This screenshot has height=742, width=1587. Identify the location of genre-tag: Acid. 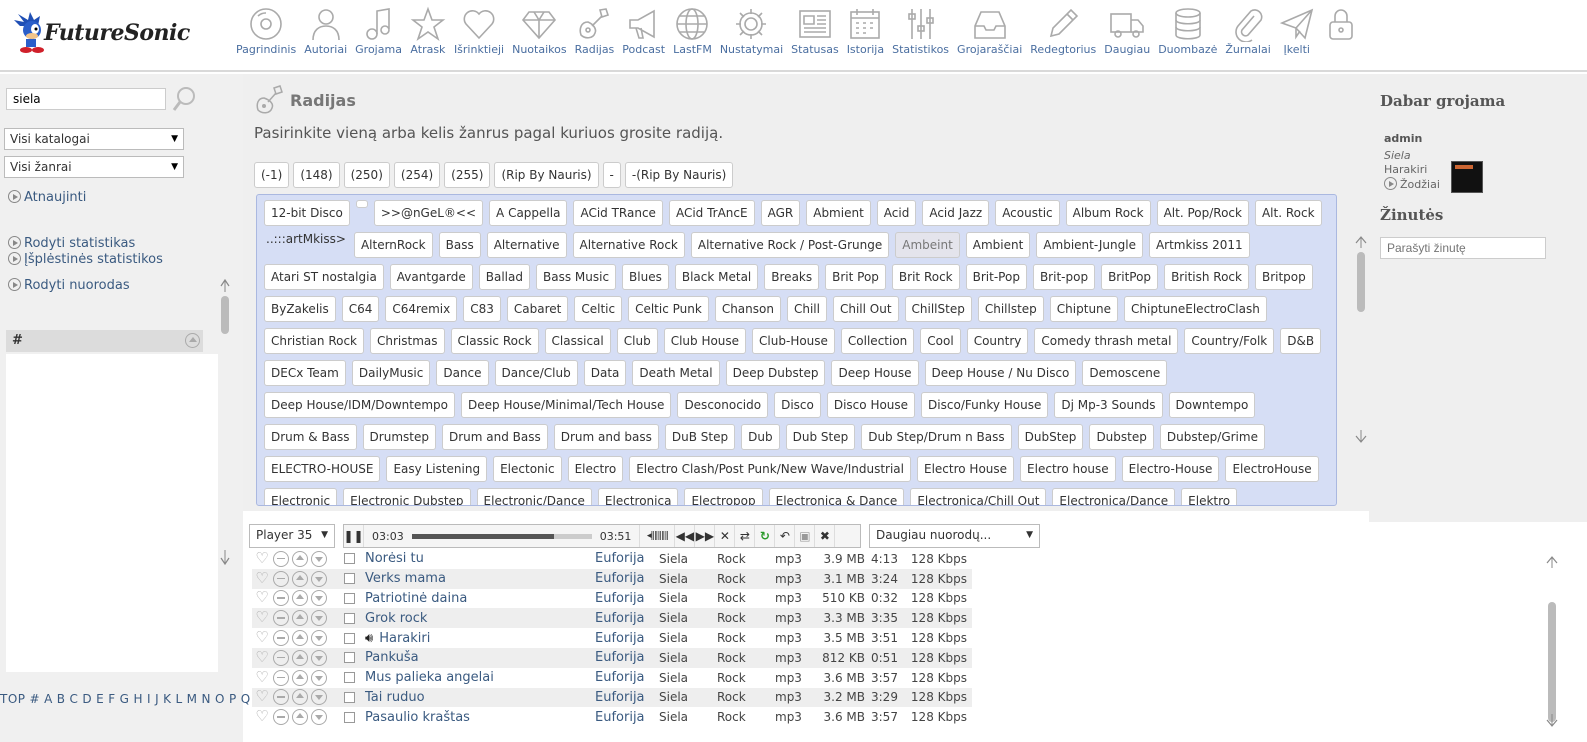
(896, 213).